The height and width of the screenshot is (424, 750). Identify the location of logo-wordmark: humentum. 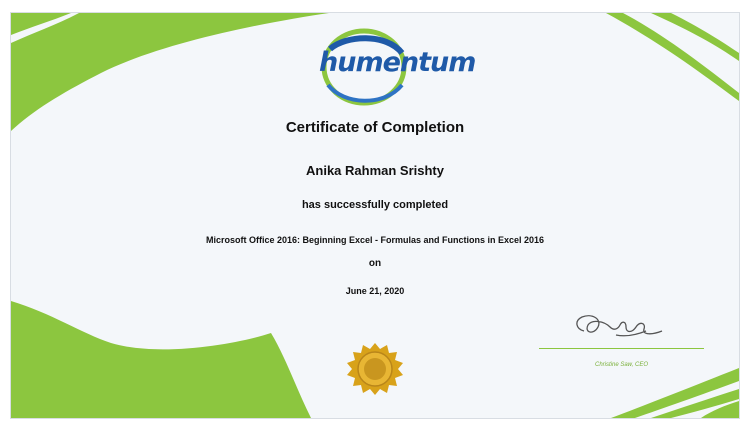
(397, 62).